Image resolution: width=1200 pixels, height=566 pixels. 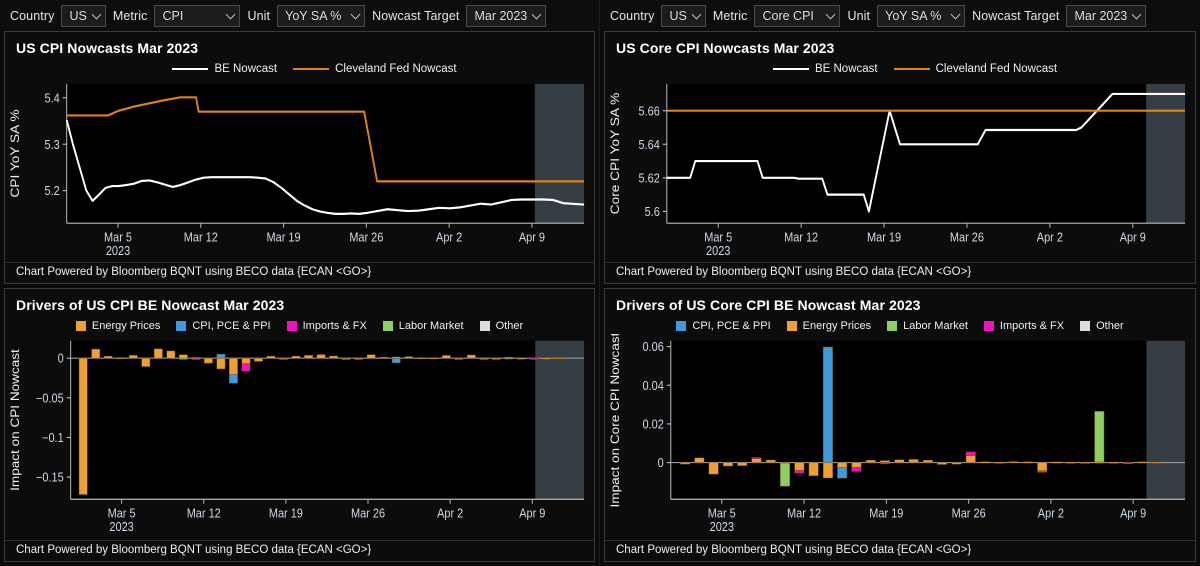 What do you see at coordinates (197, 15) in the screenshot?
I see `metric-select: CPI` at bounding box center [197, 15].